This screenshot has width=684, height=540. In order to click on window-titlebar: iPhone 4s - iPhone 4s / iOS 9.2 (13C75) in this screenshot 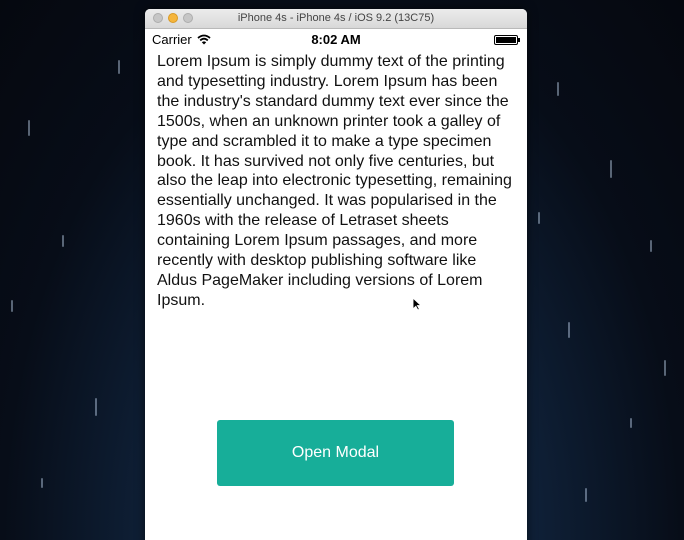, I will do `click(336, 19)`.